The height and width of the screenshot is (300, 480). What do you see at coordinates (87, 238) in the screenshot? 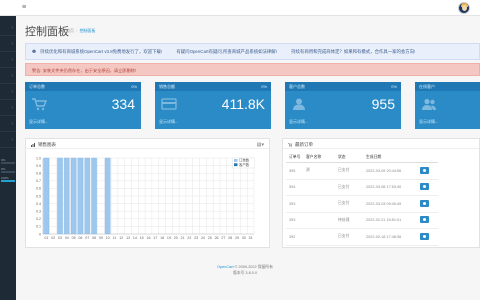
I see `x-tick-label: 07` at bounding box center [87, 238].